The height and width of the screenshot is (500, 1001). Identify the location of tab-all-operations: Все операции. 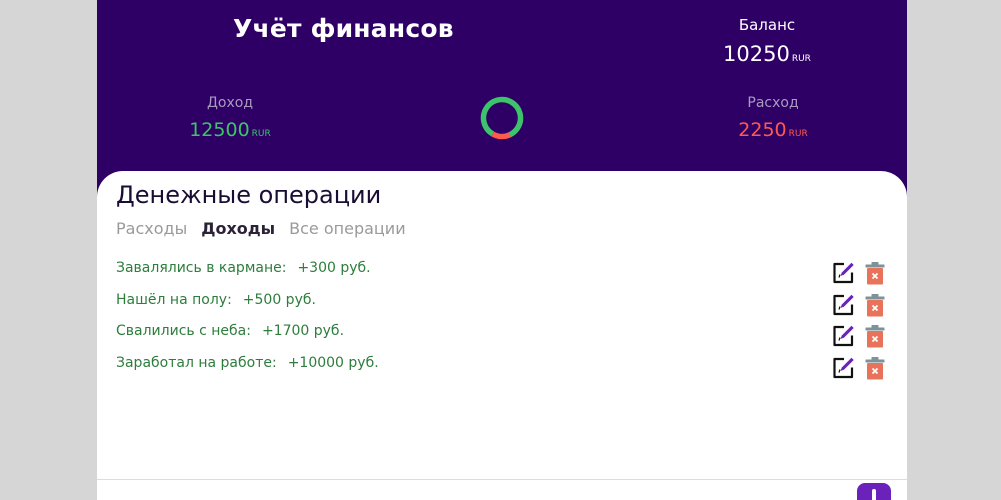
(347, 228).